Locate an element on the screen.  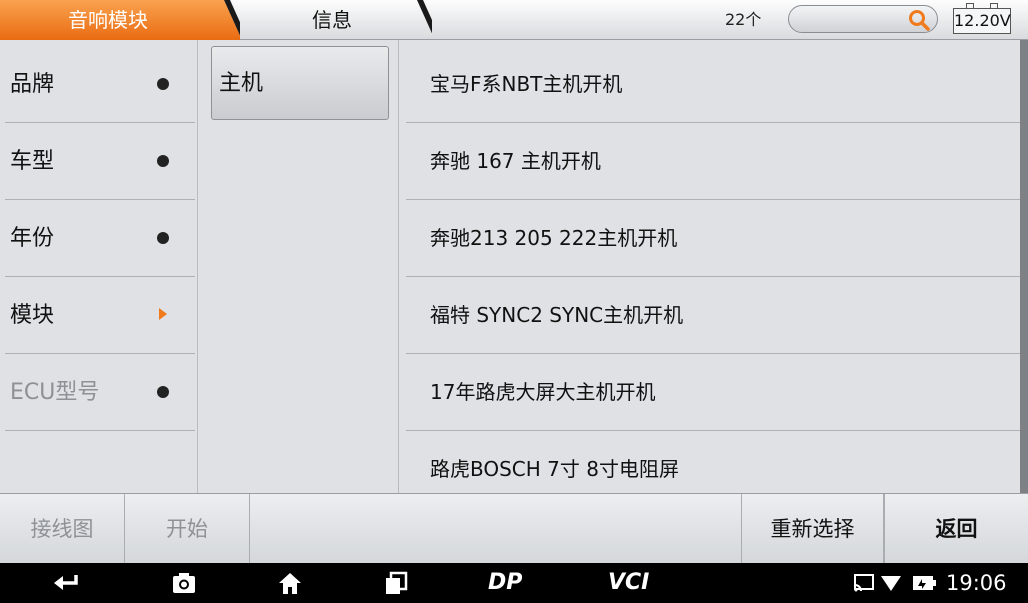
search-icon is located at coordinates (919, 20).